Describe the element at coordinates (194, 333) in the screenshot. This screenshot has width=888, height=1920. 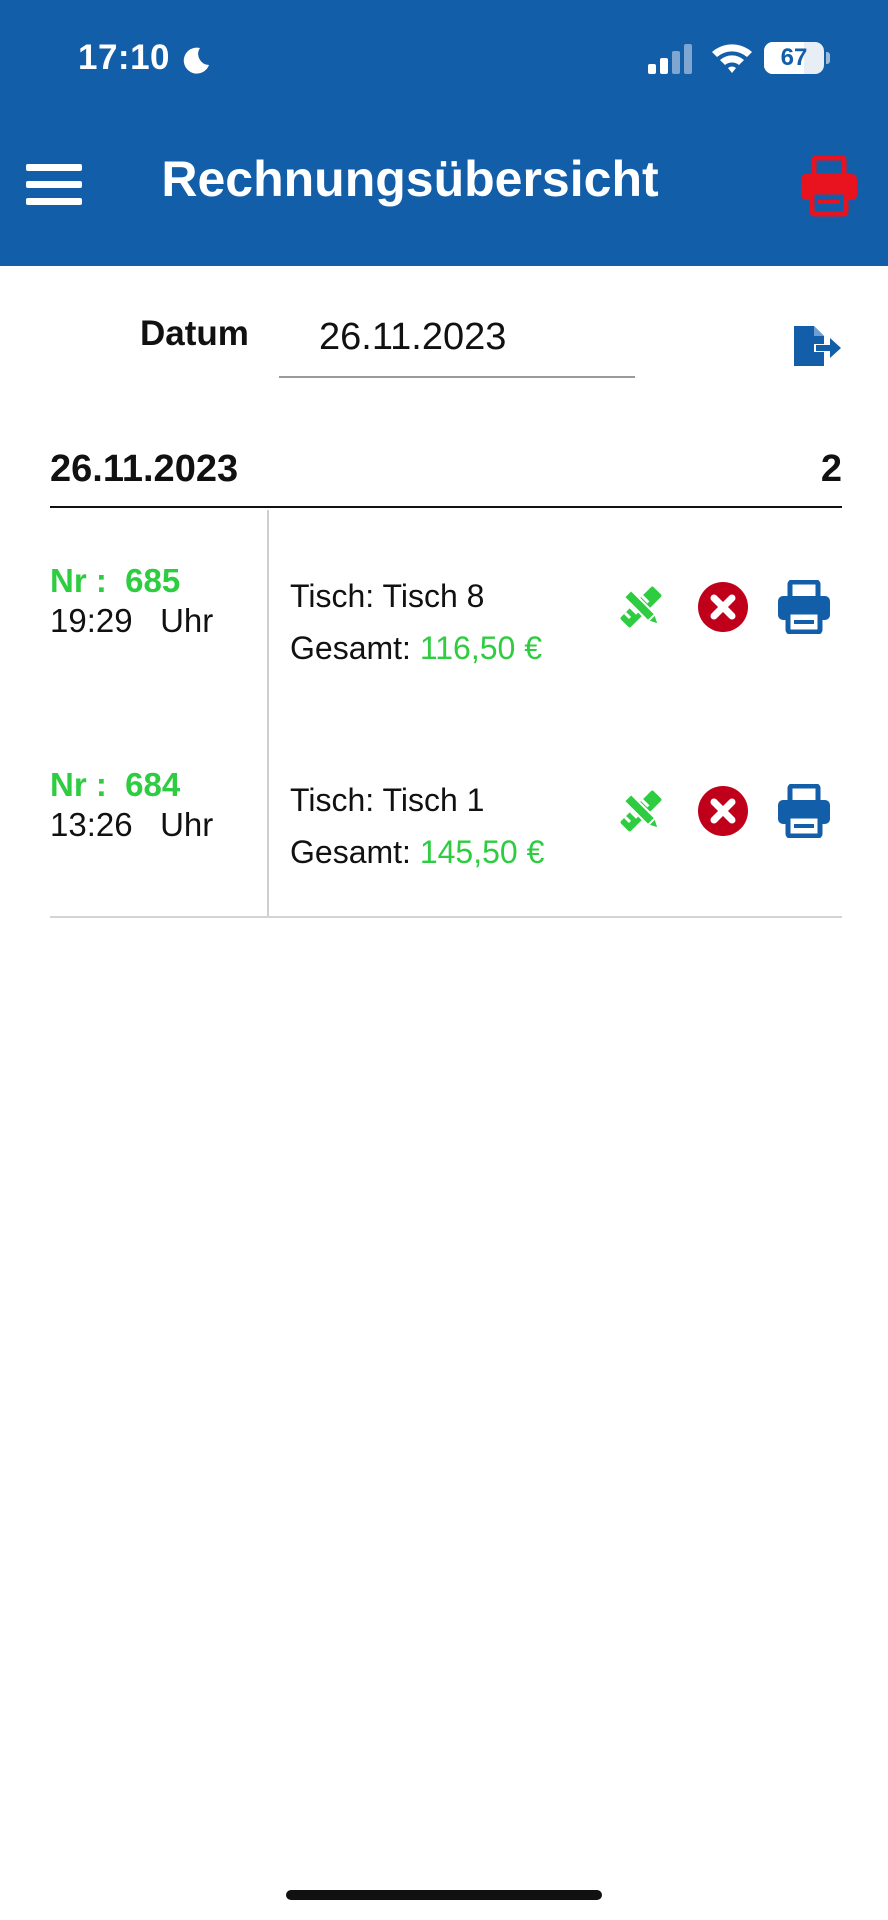
I see `date-label: Datum` at that location.